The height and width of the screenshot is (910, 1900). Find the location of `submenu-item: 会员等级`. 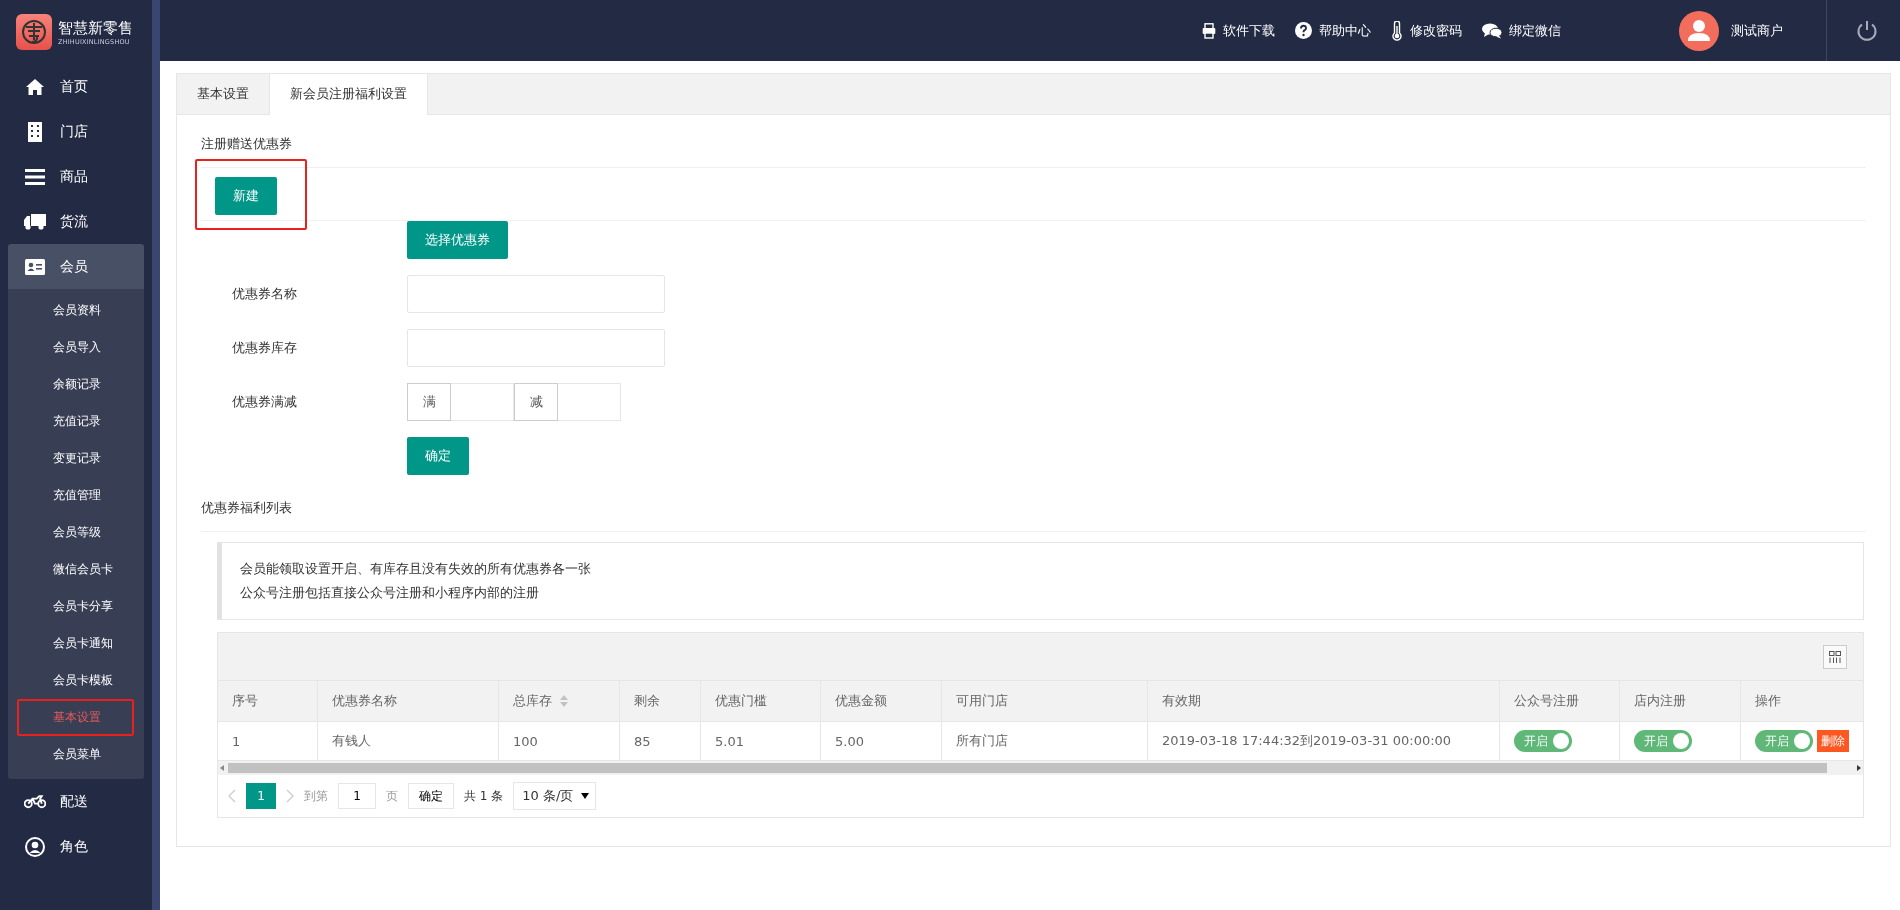

submenu-item: 会员等级 is located at coordinates (75, 532).